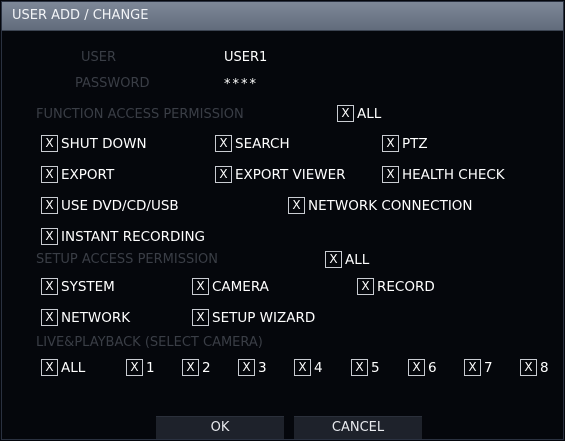 This screenshot has width=565, height=441. What do you see at coordinates (264, 317) in the screenshot?
I see `setup-wizard-label: SETUP WIZARD` at bounding box center [264, 317].